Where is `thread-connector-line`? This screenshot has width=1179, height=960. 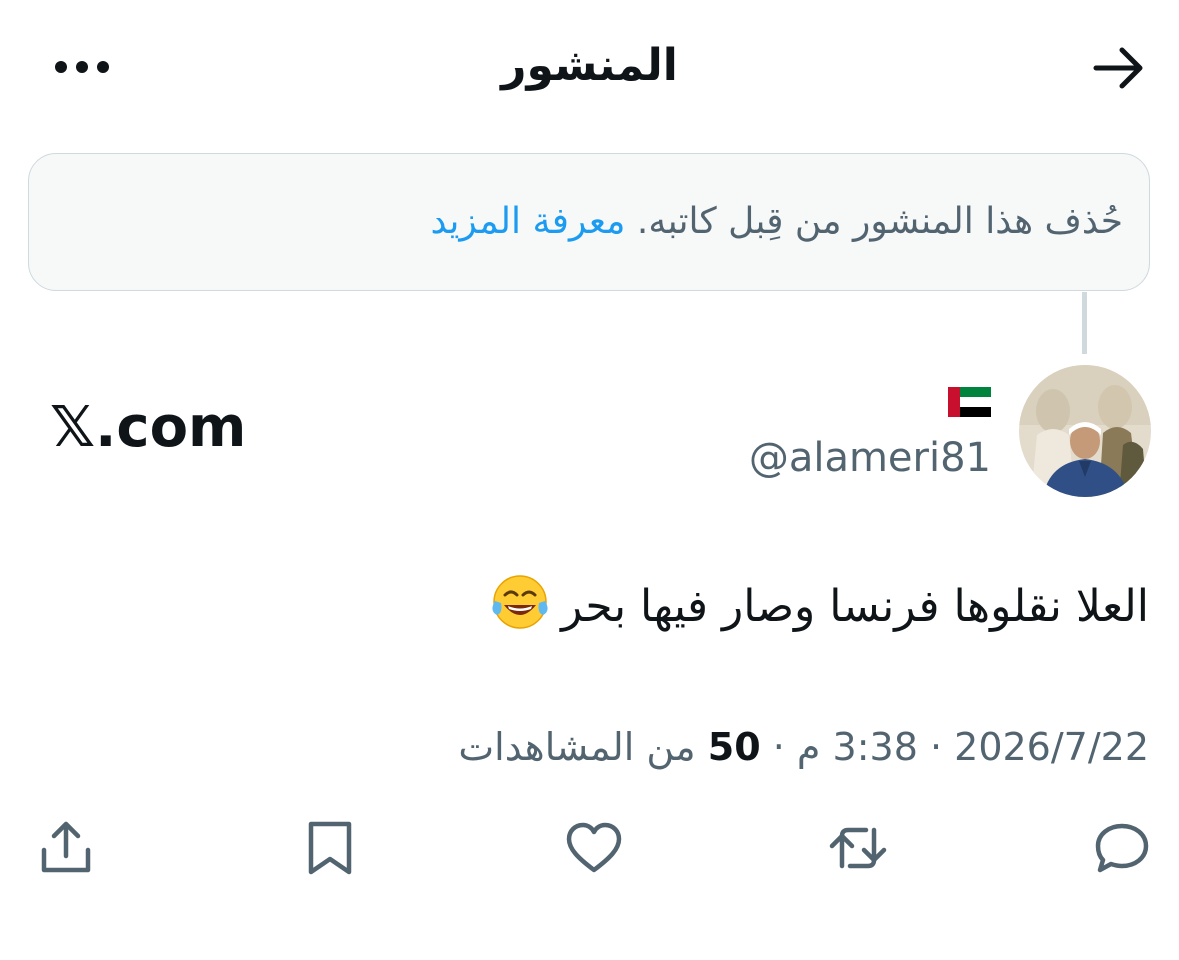 thread-connector-line is located at coordinates (1084, 323).